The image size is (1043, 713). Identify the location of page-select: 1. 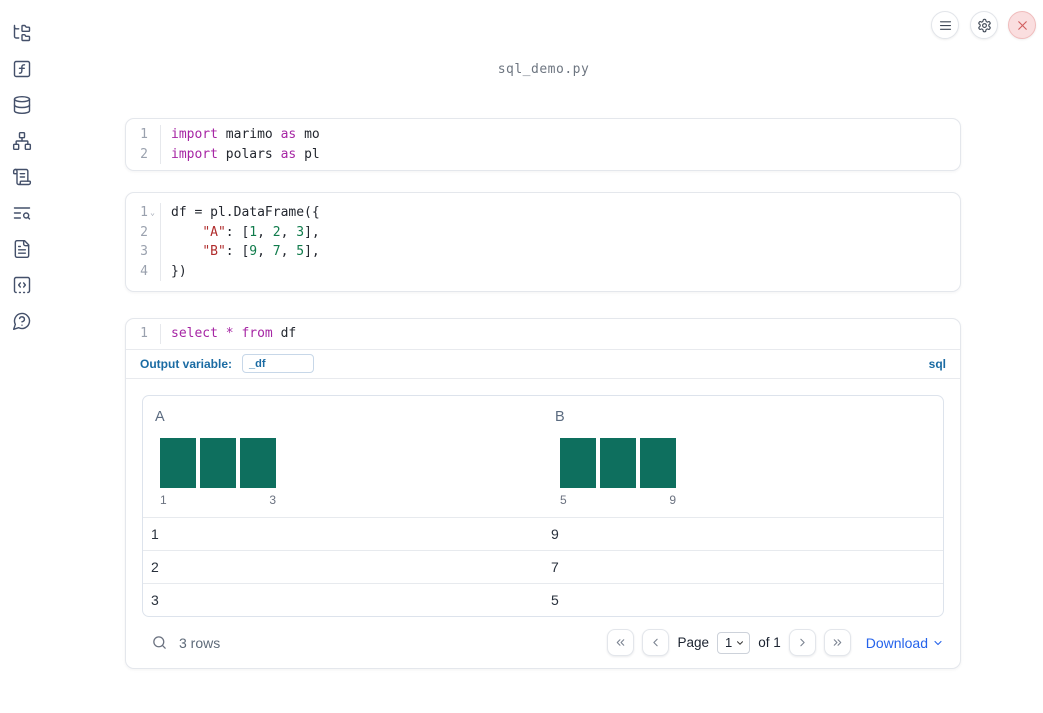
(733, 642).